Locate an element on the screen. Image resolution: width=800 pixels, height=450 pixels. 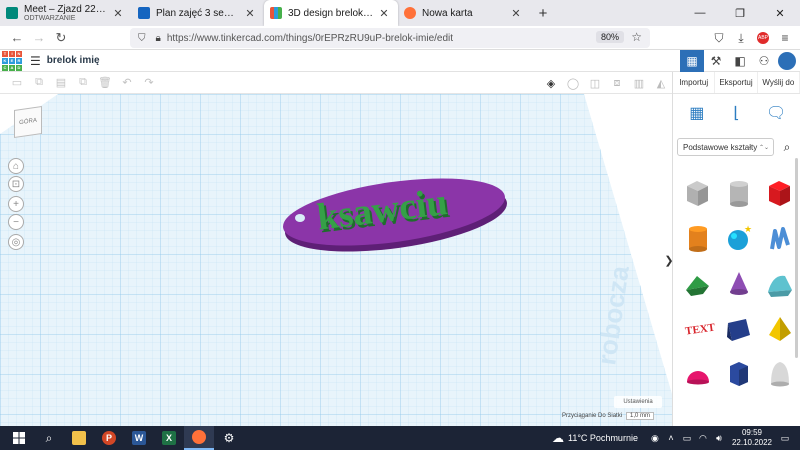
redo-icon: ↷ is located at coordinates (149, 83).